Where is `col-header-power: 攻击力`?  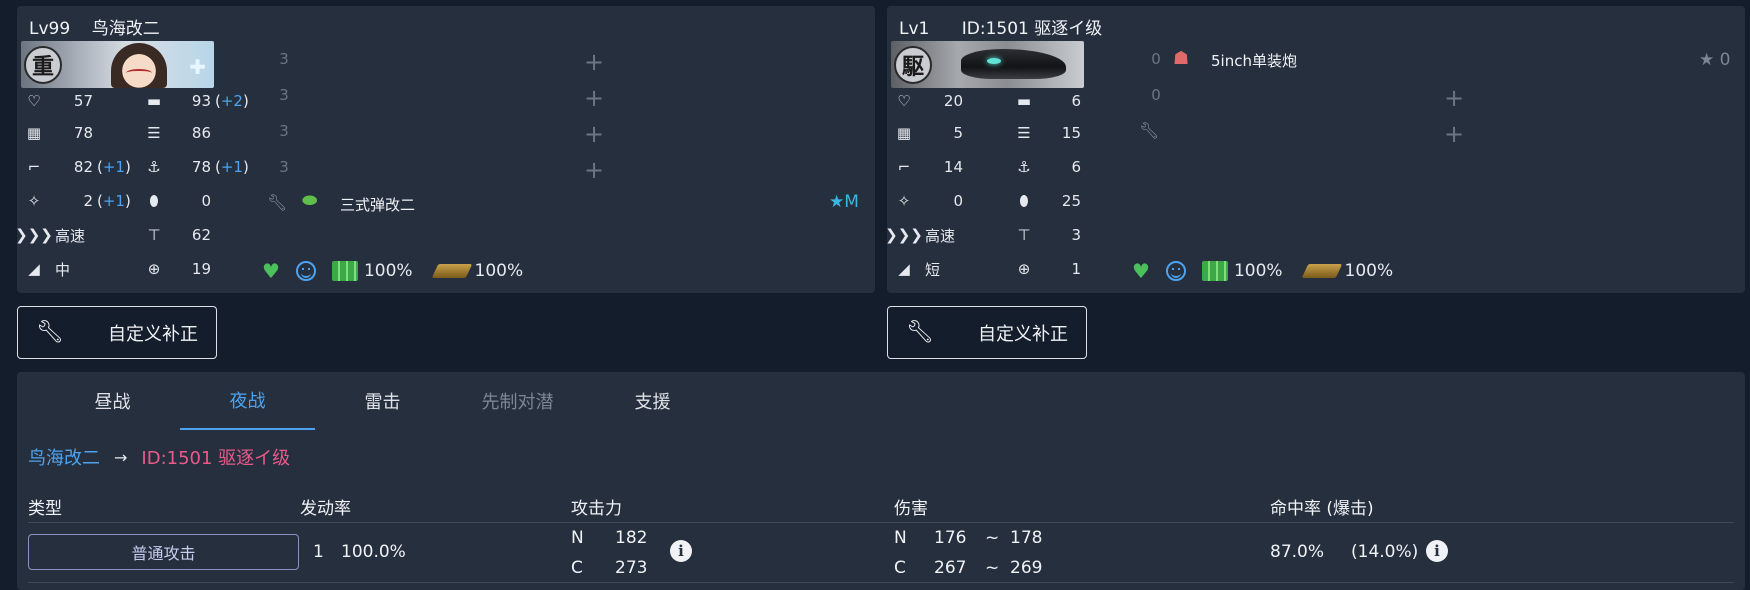 col-header-power: 攻击力 is located at coordinates (596, 509).